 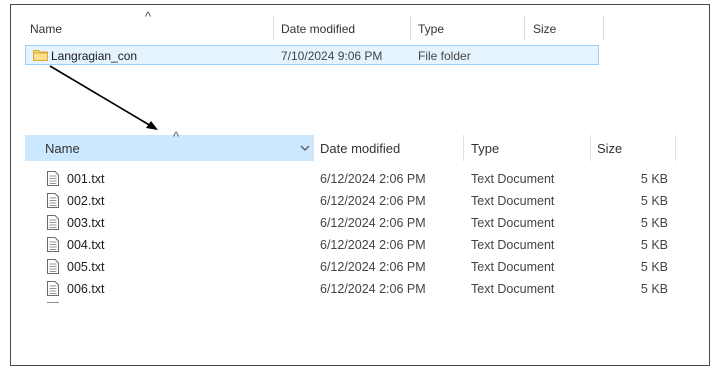 I want to click on folder-name: Langragian_con, so click(x=94, y=56).